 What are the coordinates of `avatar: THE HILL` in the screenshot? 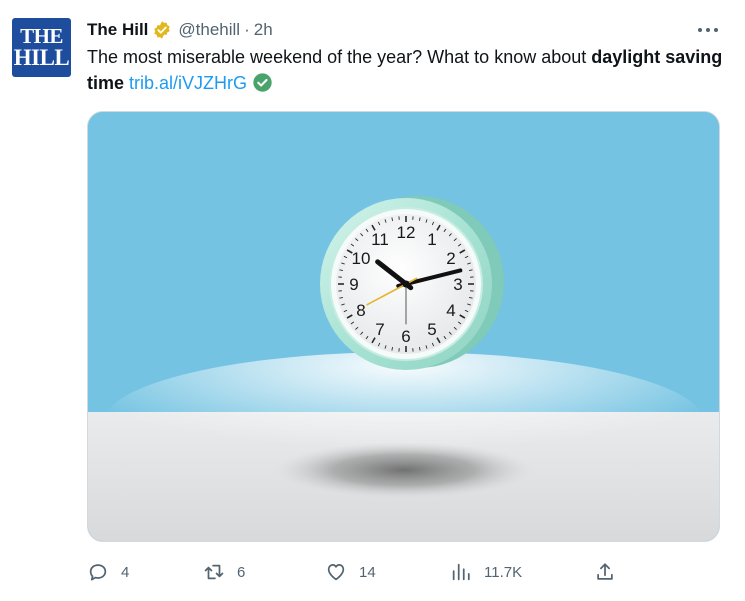 It's located at (41, 47).